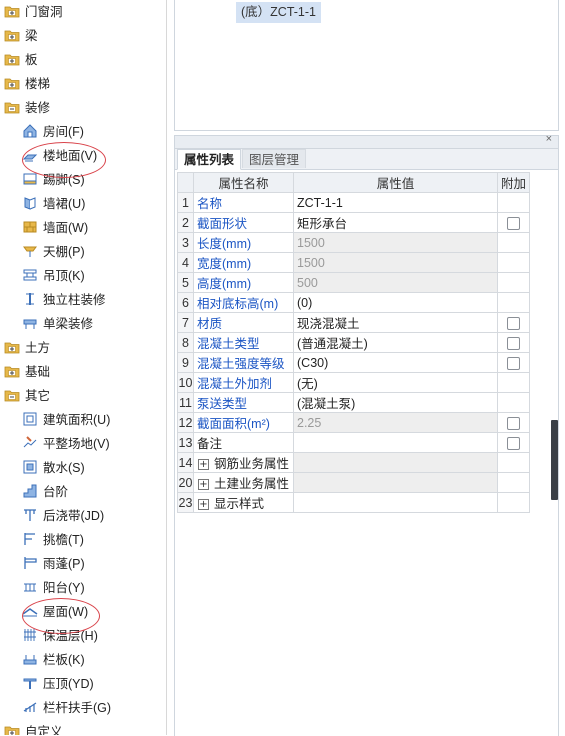  I want to click on tab-property-list: 属性列表, so click(209, 159).